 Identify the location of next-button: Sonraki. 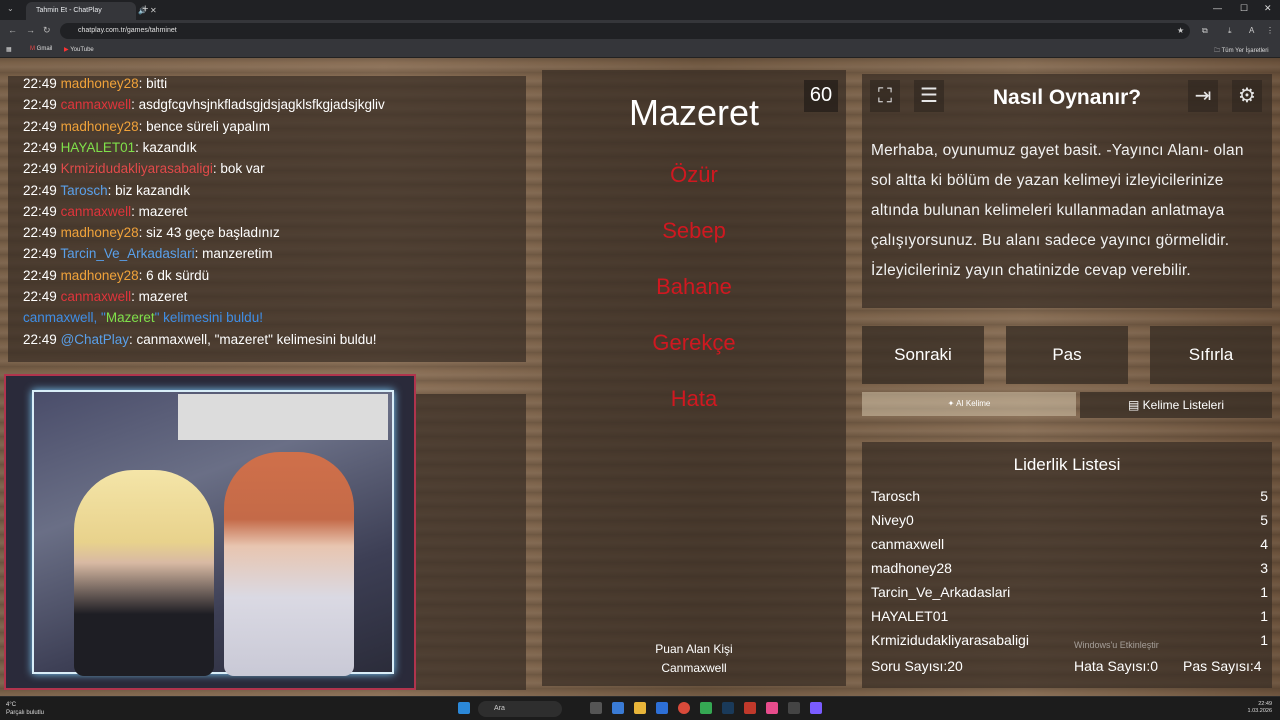
(923, 355).